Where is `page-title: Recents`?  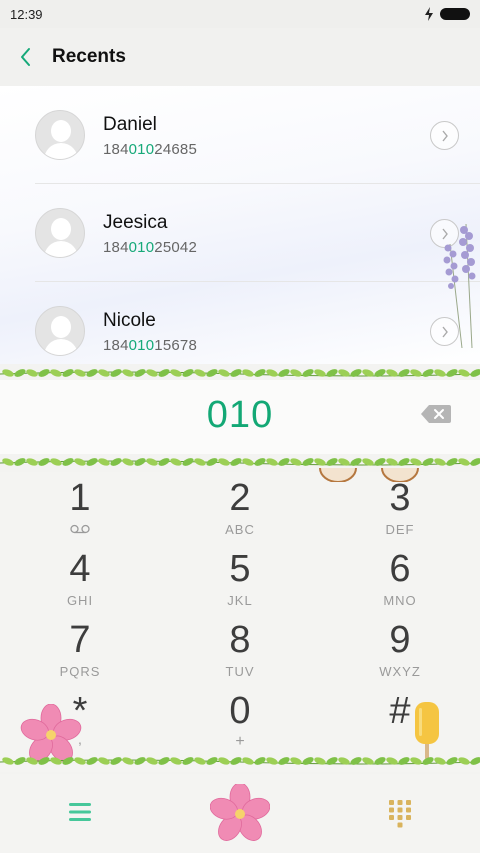 page-title: Recents is located at coordinates (89, 56).